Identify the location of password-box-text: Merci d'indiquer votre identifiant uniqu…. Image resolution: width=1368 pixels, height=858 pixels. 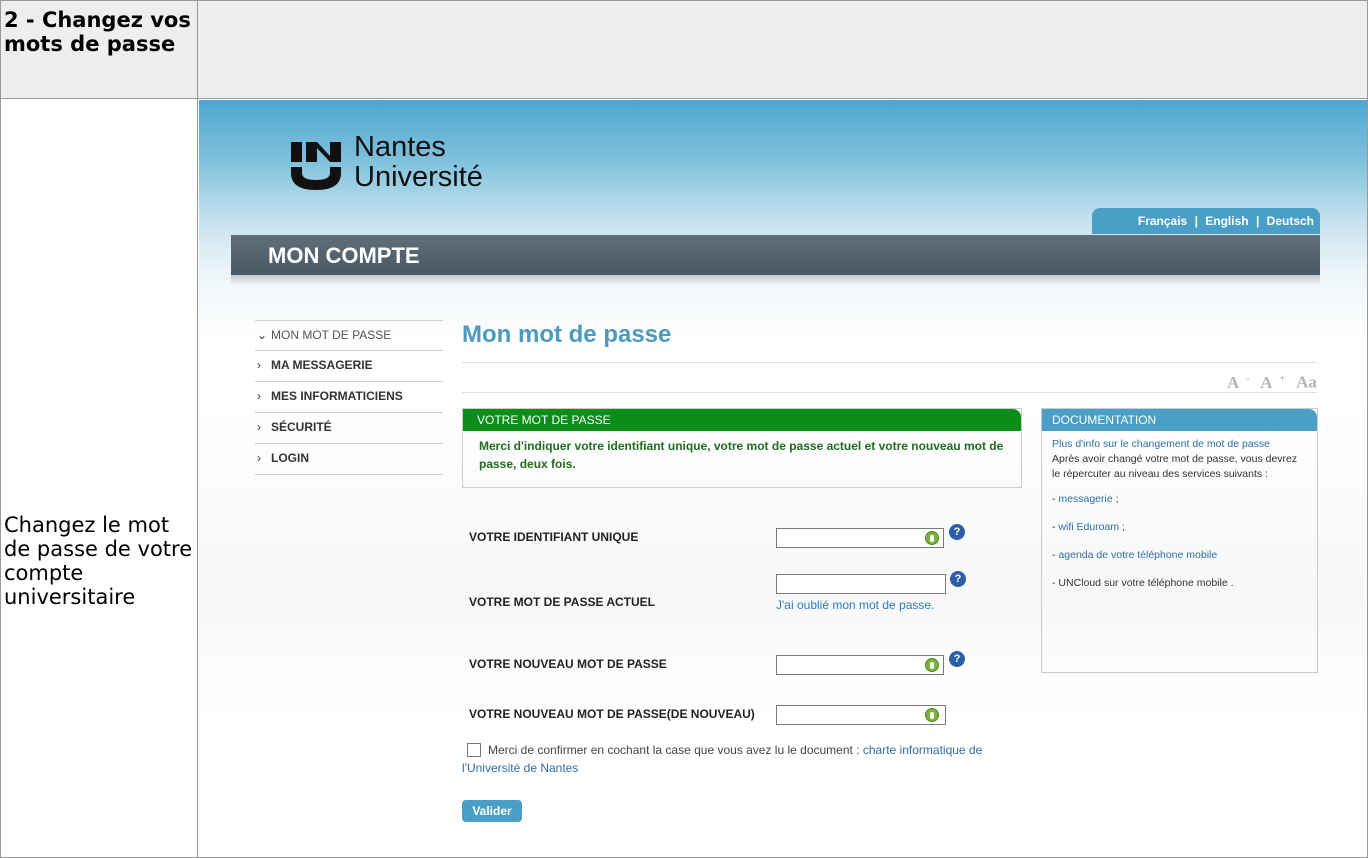
(741, 455).